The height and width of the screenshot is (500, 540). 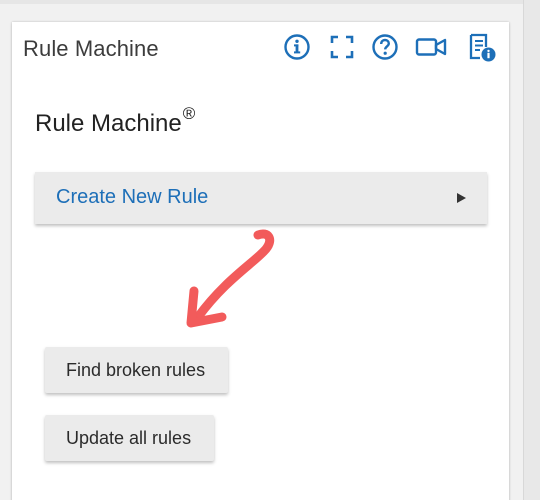 I want to click on help-circle-icon, so click(x=385, y=47).